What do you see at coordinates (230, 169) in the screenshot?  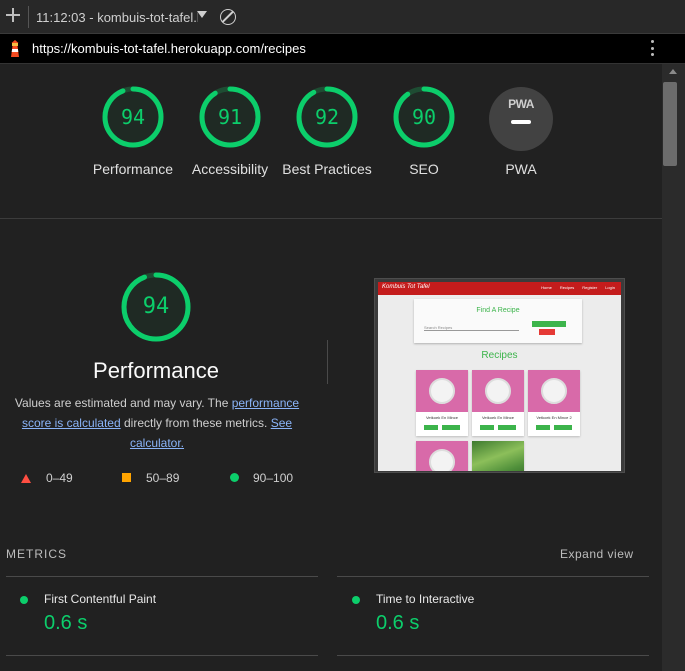 I see `gauge-label-accessibility: Accessibility` at bounding box center [230, 169].